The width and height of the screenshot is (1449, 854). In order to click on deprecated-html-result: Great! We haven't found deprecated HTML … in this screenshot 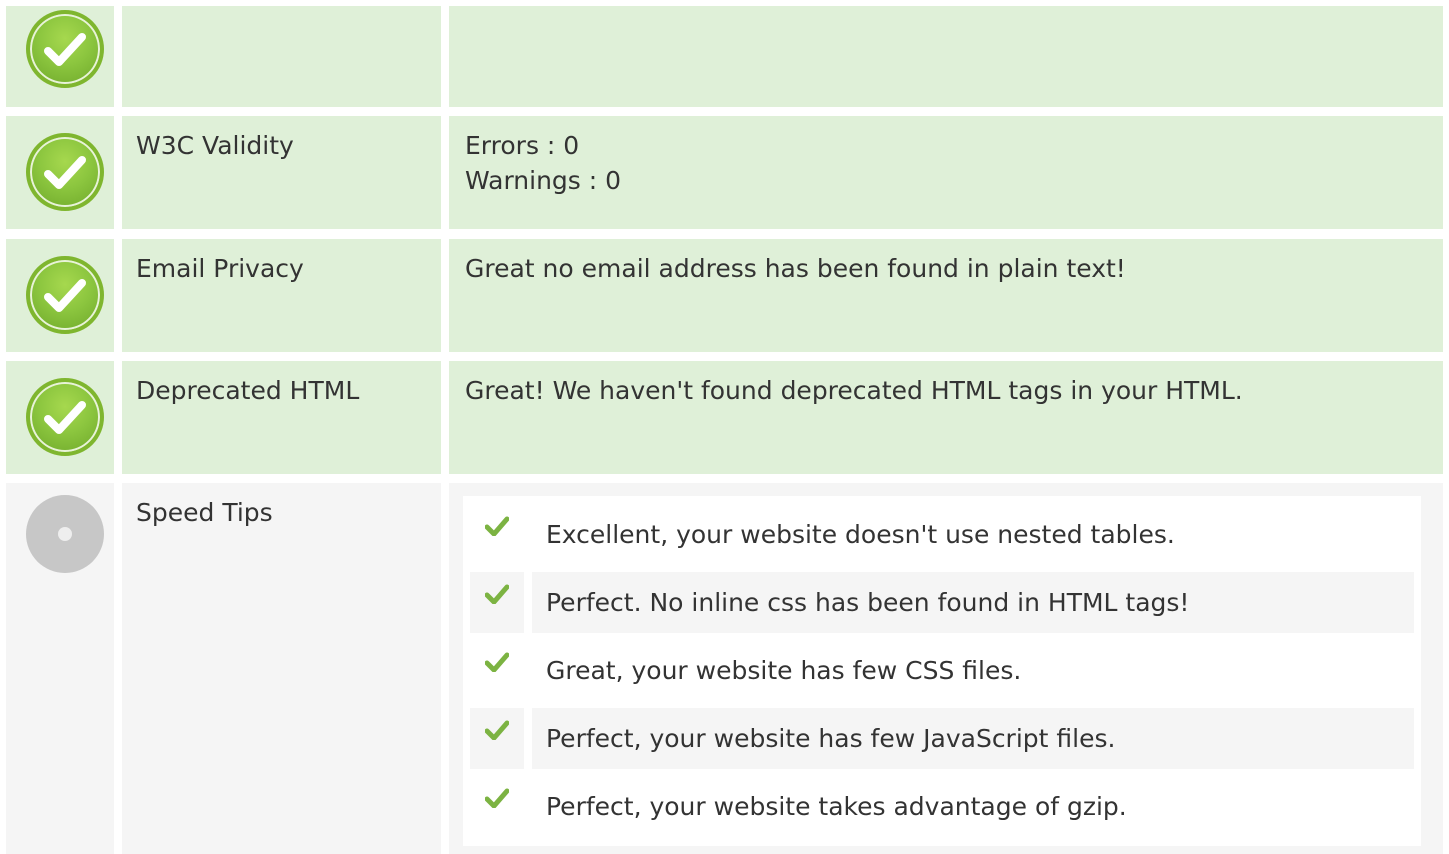, I will do `click(854, 390)`.